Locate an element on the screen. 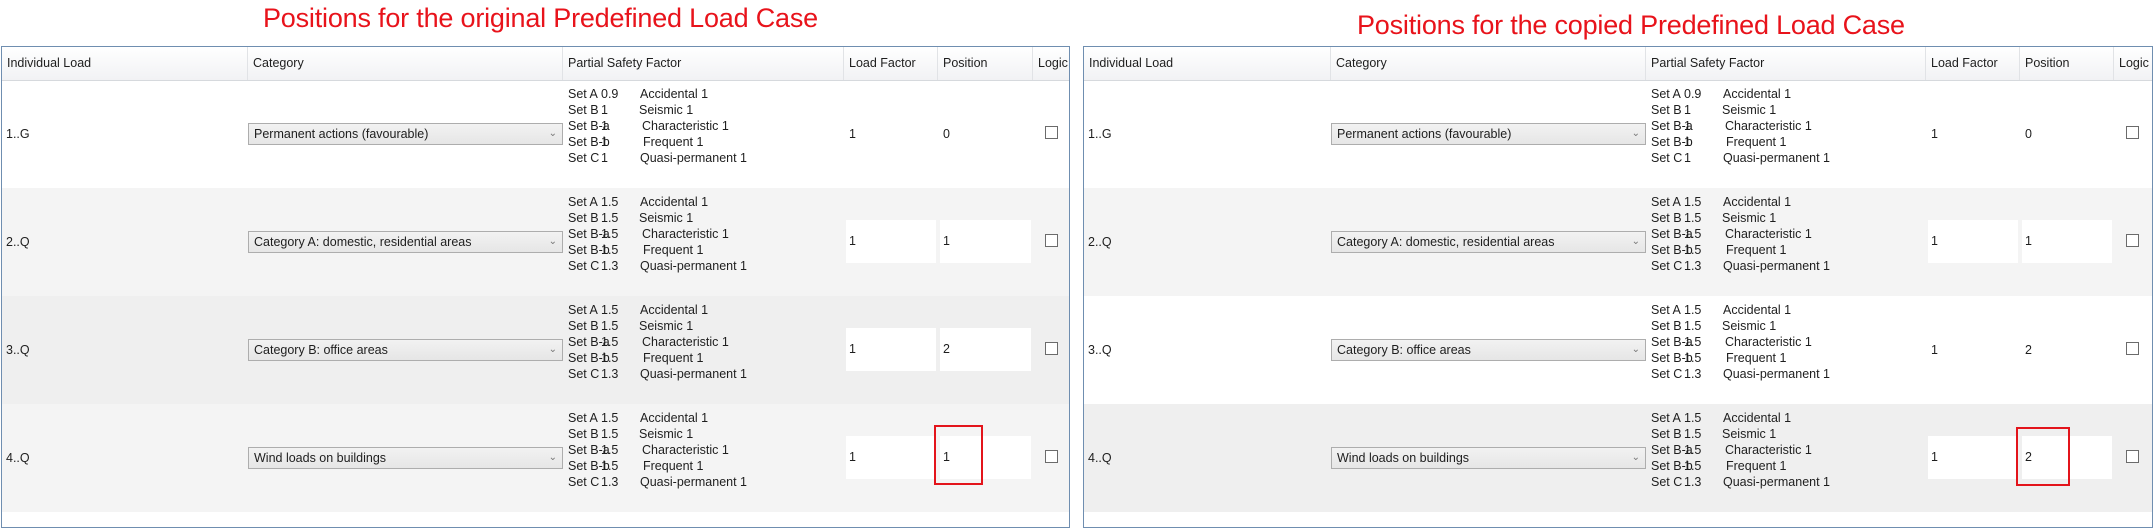 This screenshot has height=531, width=2153. psf-line: Set B-a 1.5 Characteristic 1 is located at coordinates (703, 234).